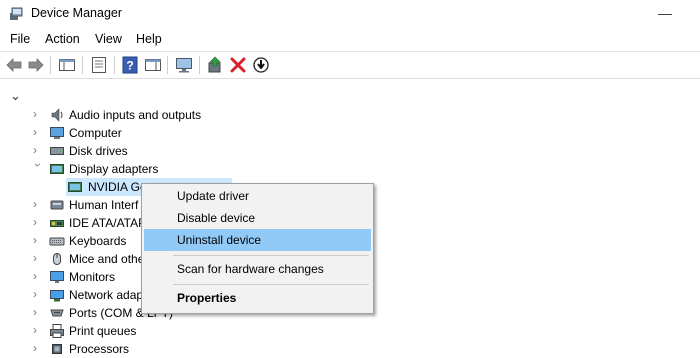  Describe the element at coordinates (149, 39) in the screenshot. I see `menu-help: Help` at that location.